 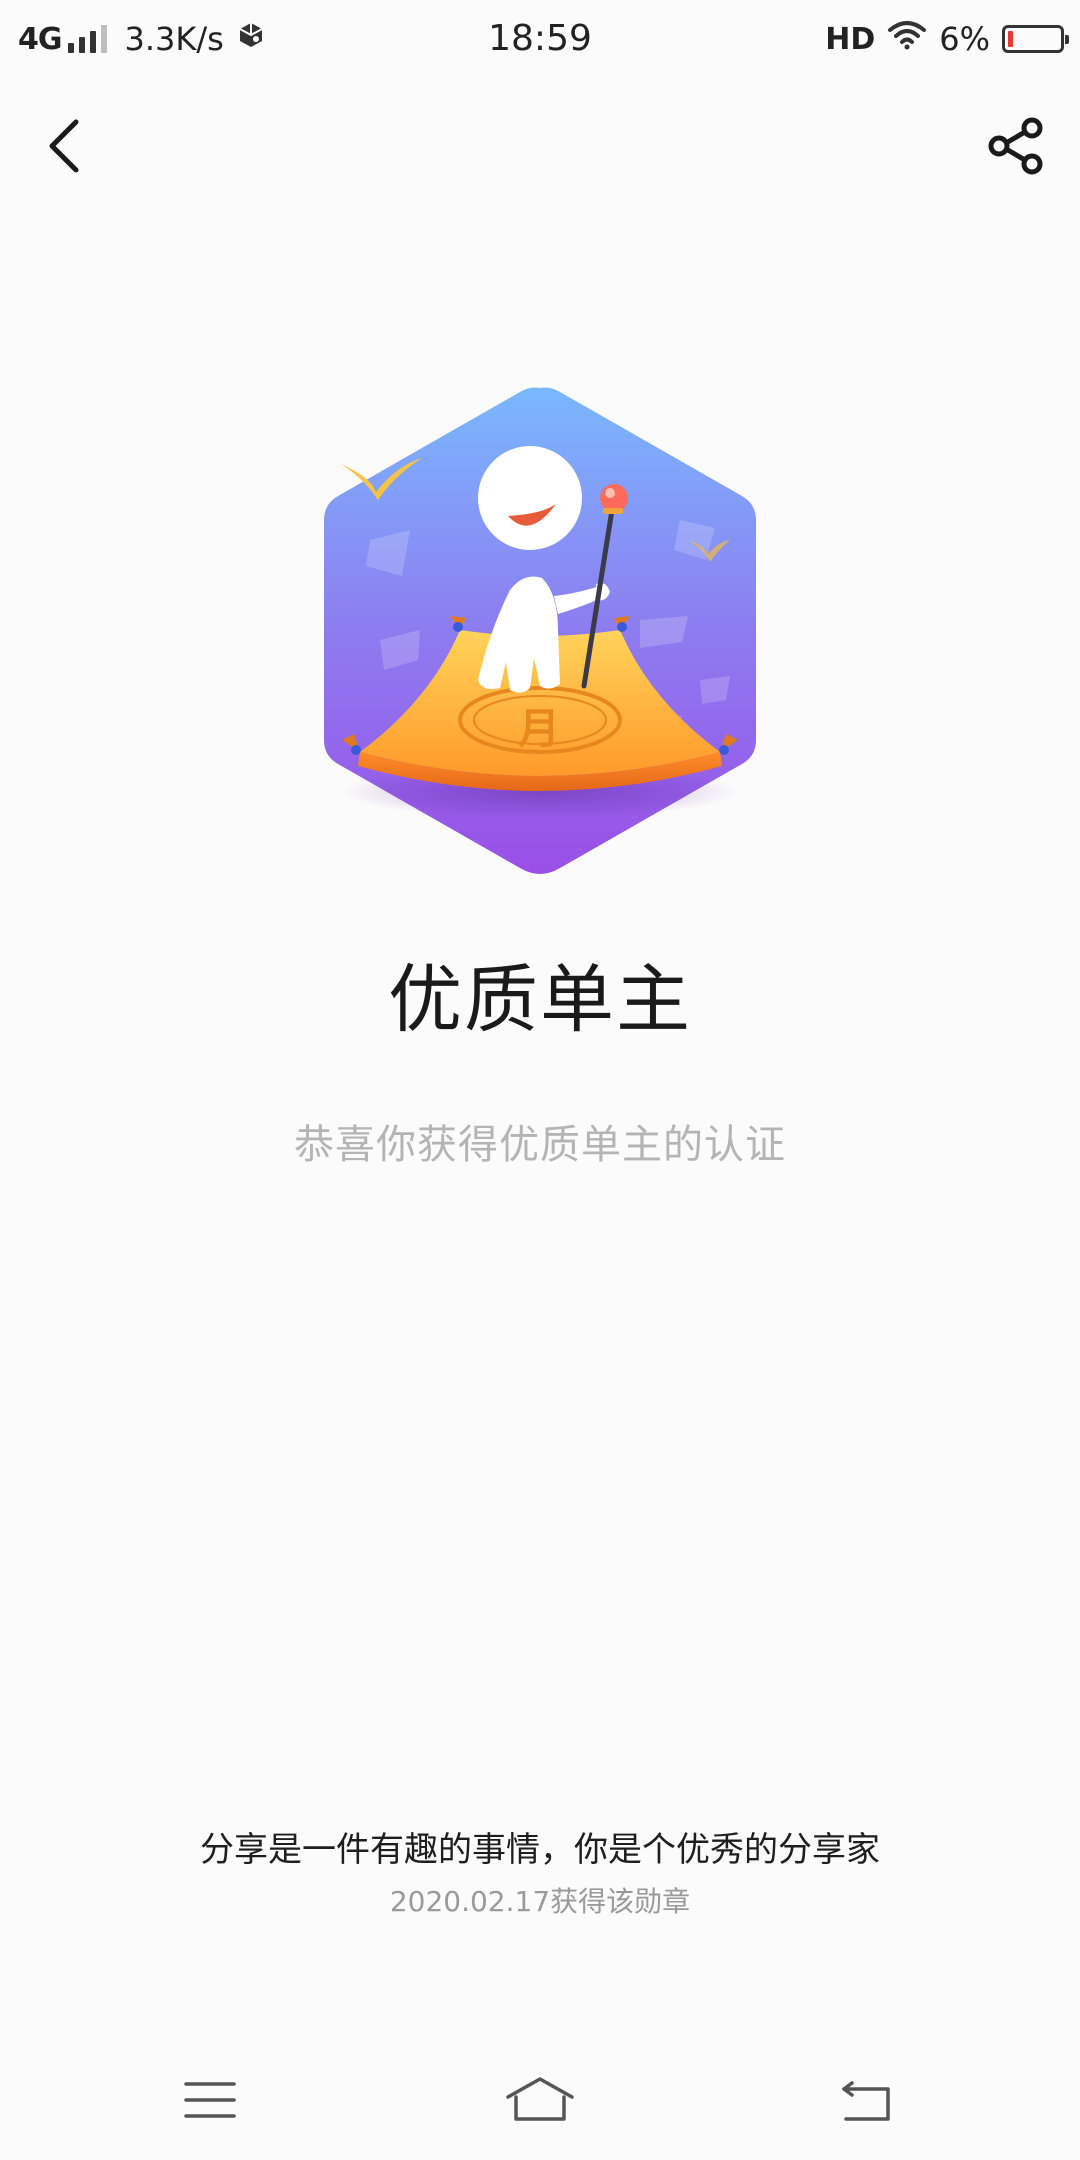 I want to click on badge-emblem-char: 月, so click(x=539, y=728).